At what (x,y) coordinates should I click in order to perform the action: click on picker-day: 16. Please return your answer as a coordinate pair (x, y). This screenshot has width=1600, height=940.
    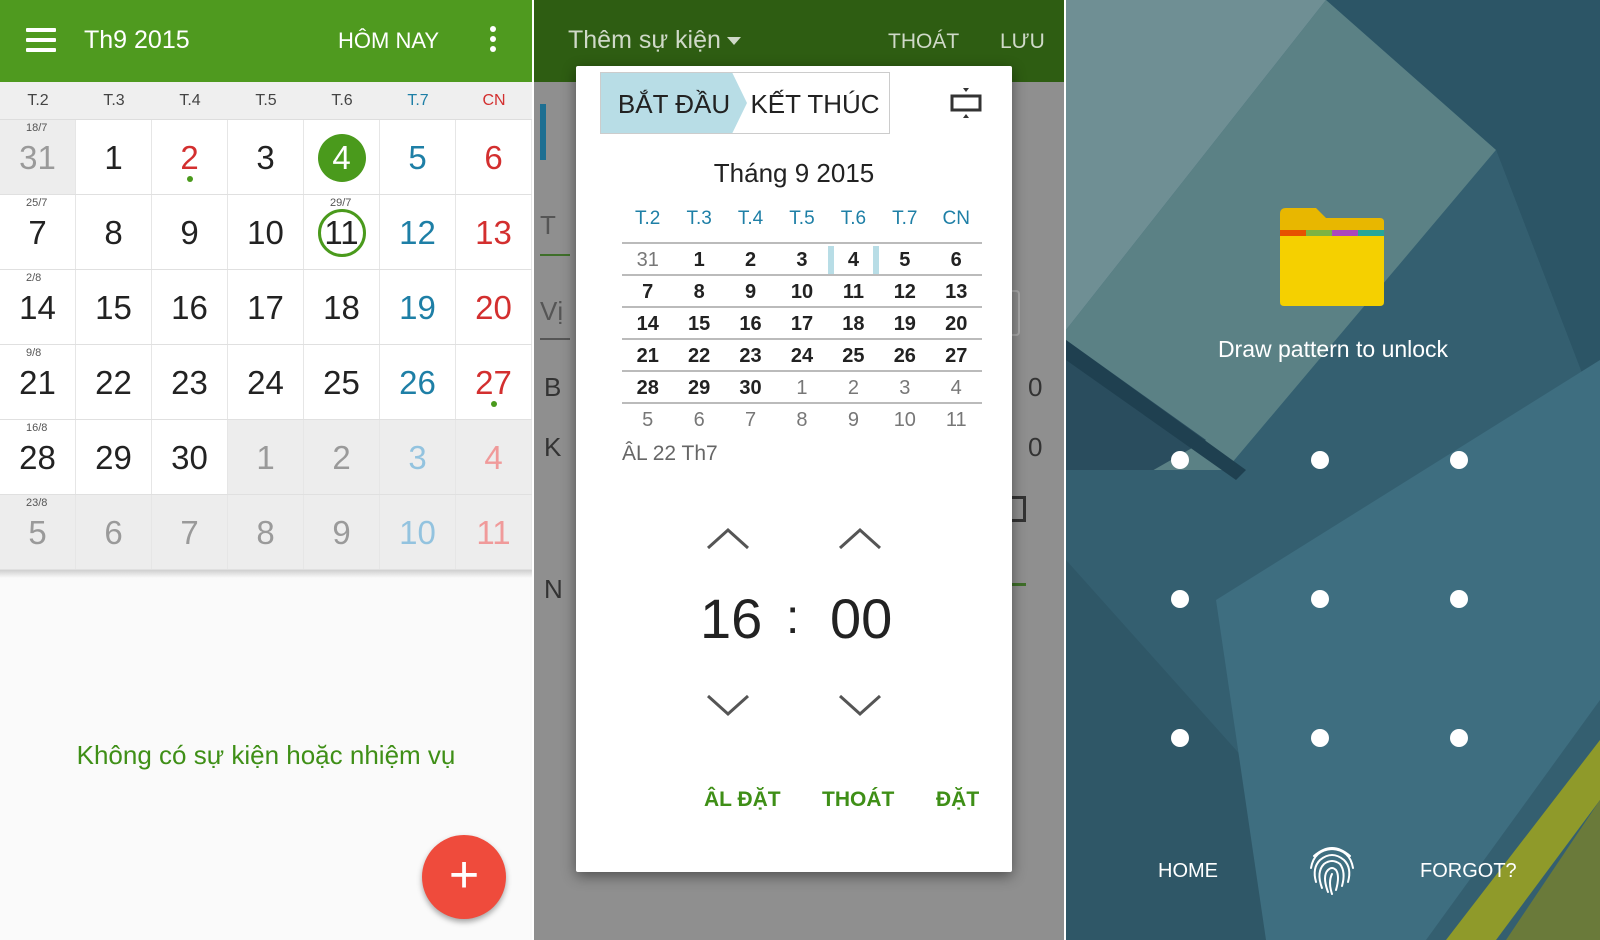
    Looking at the image, I should click on (750, 323).